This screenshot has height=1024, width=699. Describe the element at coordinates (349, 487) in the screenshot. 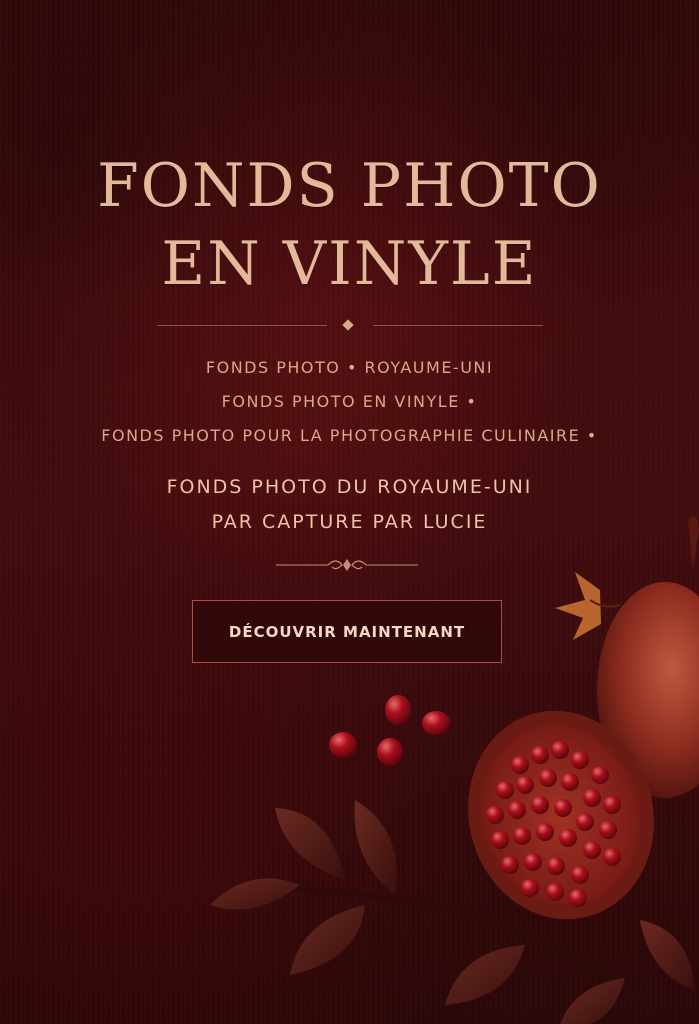

I see `tagline-line-1: FONDS PHOTO DU ROYAUME-UNI` at that location.